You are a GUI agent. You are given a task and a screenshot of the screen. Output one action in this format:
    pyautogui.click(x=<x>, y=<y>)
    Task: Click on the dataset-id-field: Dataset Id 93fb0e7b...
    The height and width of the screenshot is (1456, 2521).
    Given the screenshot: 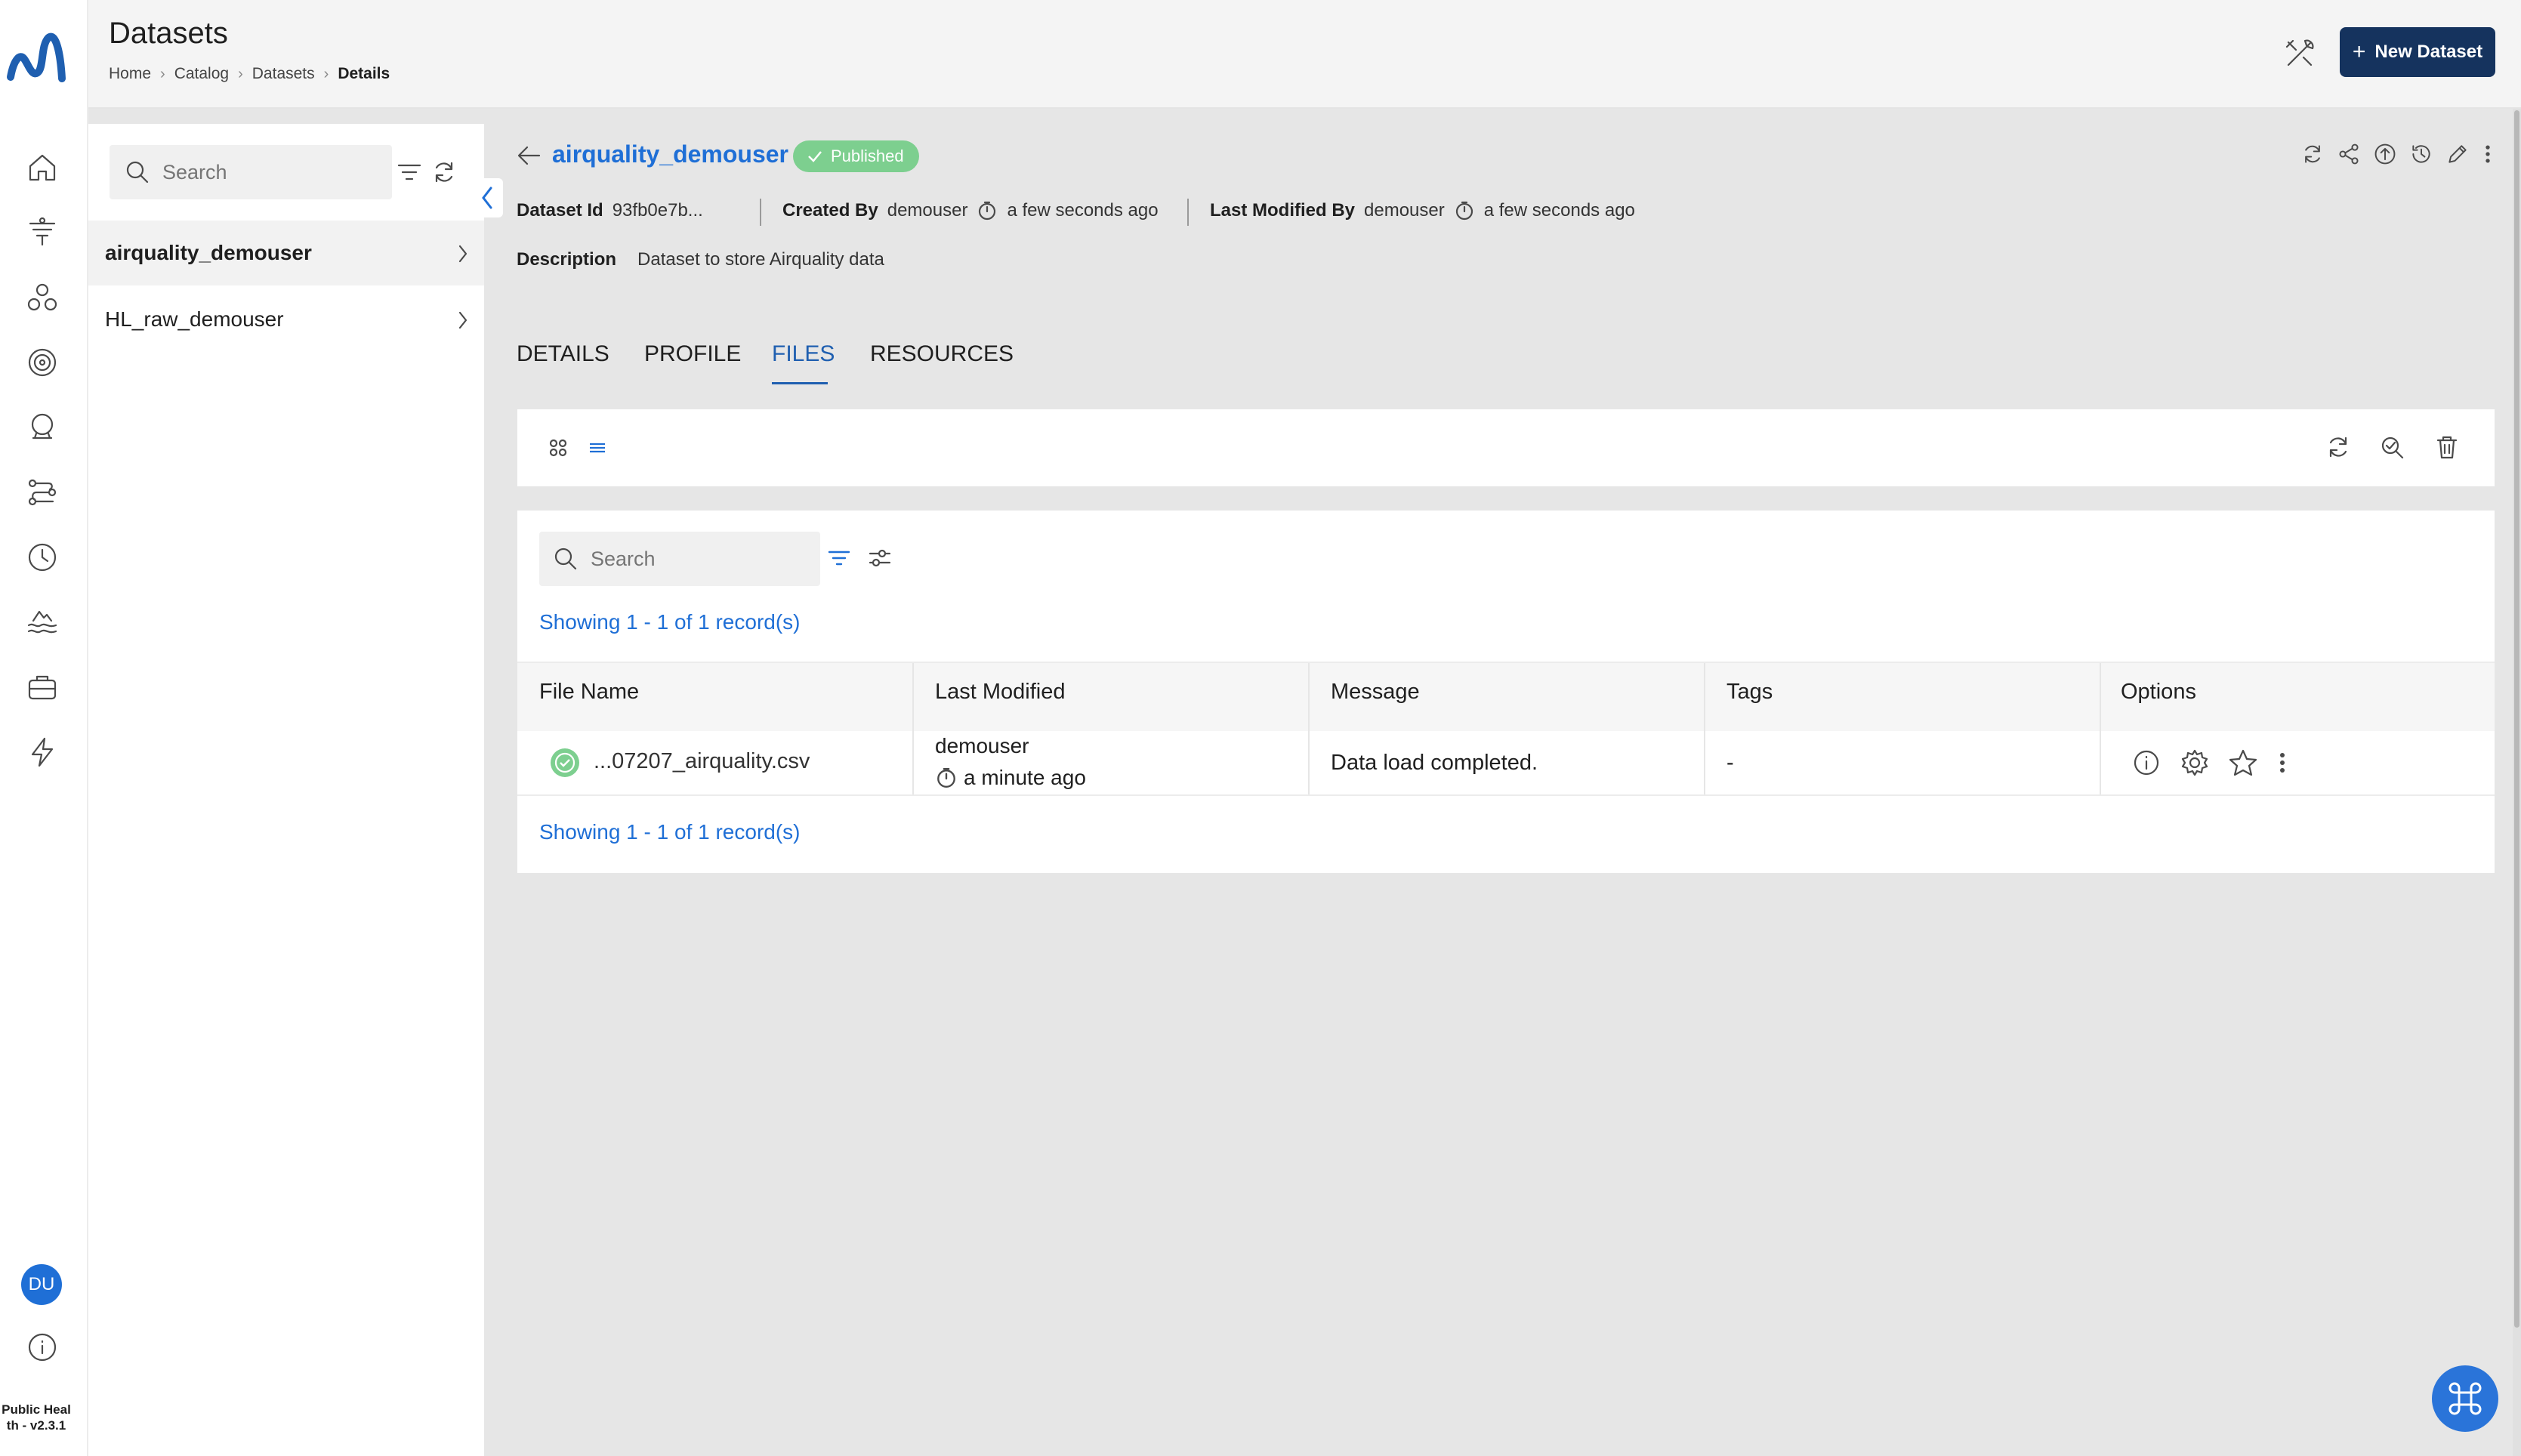 What is the action you would take?
    pyautogui.click(x=610, y=210)
    